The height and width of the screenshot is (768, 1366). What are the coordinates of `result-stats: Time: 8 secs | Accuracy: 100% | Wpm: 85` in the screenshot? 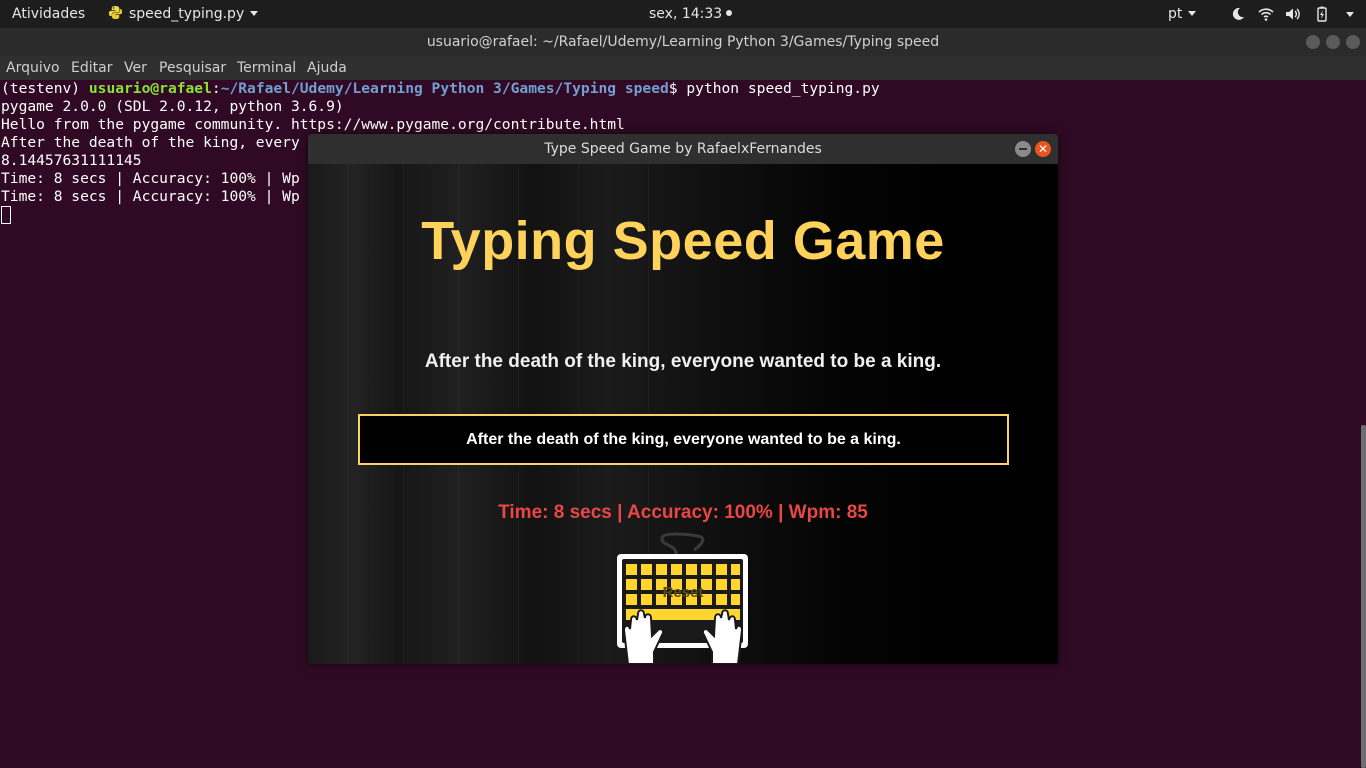 It's located at (683, 512).